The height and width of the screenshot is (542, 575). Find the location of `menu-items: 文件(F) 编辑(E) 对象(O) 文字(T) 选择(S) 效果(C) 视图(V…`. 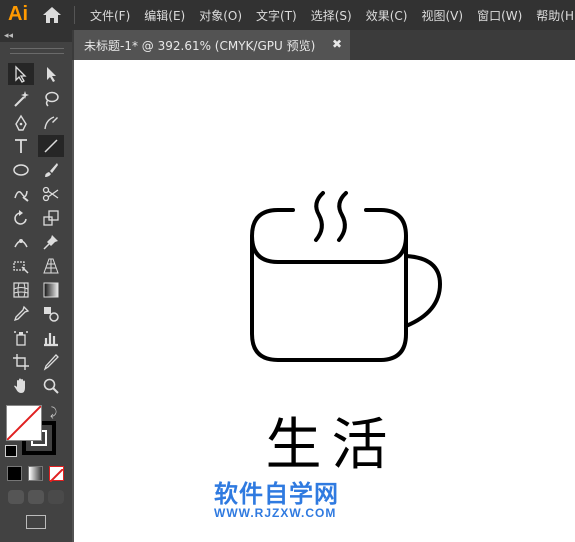

menu-items: 文件(F) 编辑(E) 对象(O) 文字(T) 选择(S) 效果(C) 视图(V… is located at coordinates (332, 15).